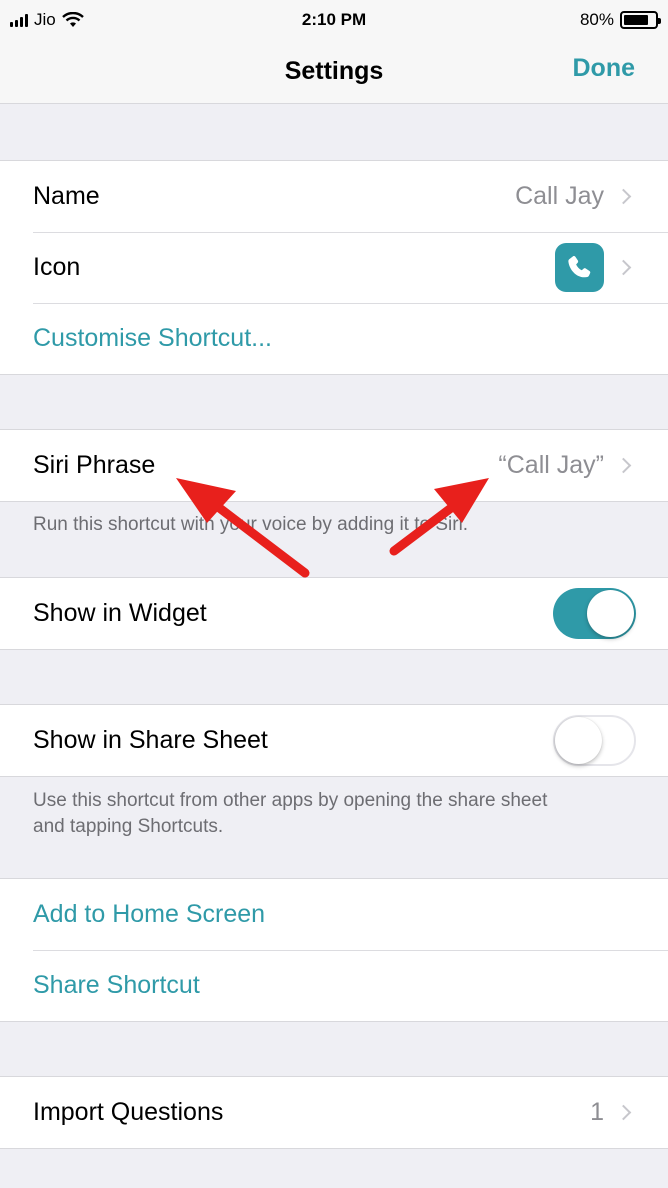 The image size is (668, 1188). Describe the element at coordinates (150, 740) in the screenshot. I see `show-in-share-sheet-label: Show in Share Sheet` at that location.